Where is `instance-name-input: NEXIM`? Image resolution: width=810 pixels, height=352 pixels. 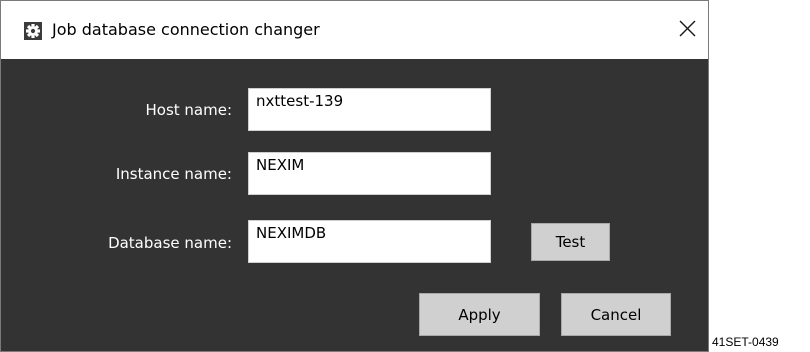
instance-name-input: NEXIM is located at coordinates (369, 173).